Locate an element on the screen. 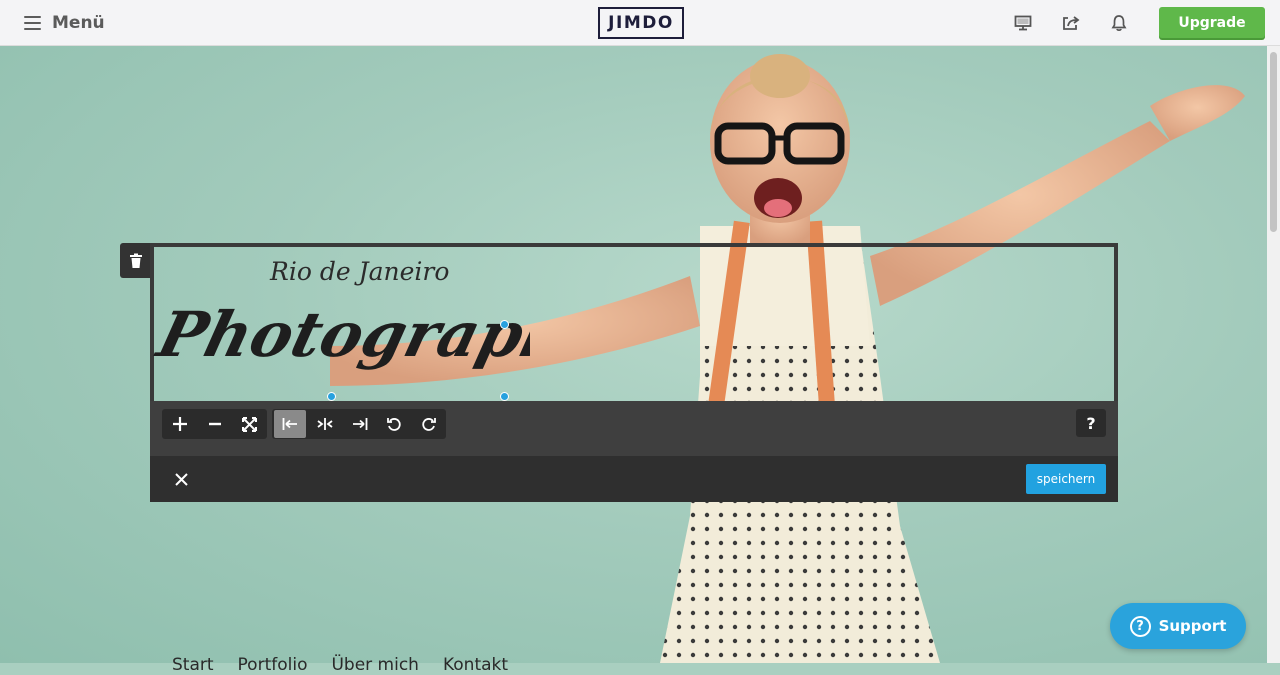 The image size is (1280, 675). trash-icon is located at coordinates (136, 260).